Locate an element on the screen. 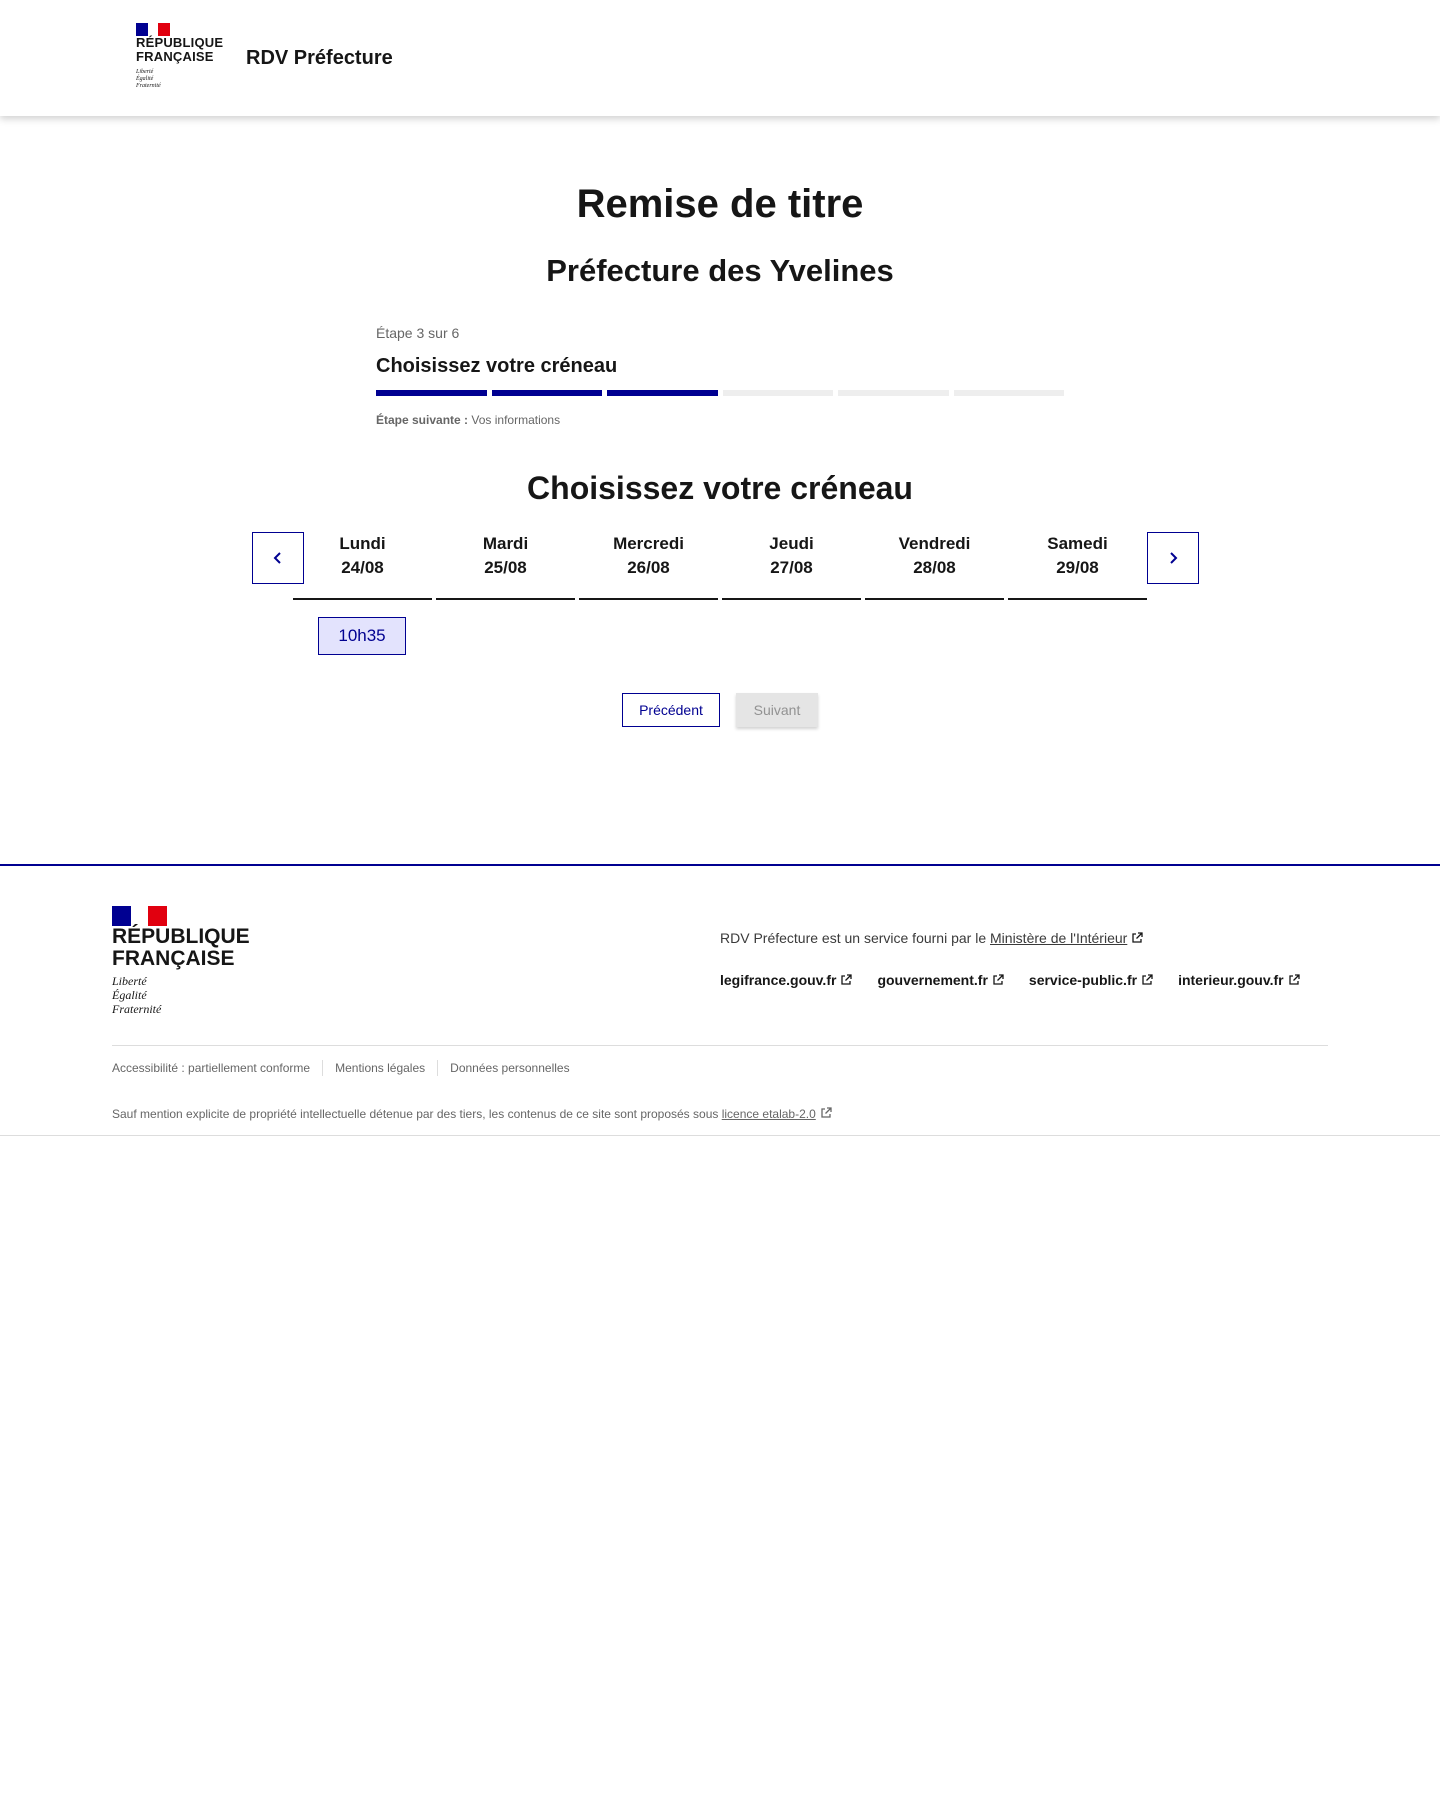 This screenshot has height=1793, width=1440. stepper-current-title: Choisissez votre créneau is located at coordinates (497, 366).